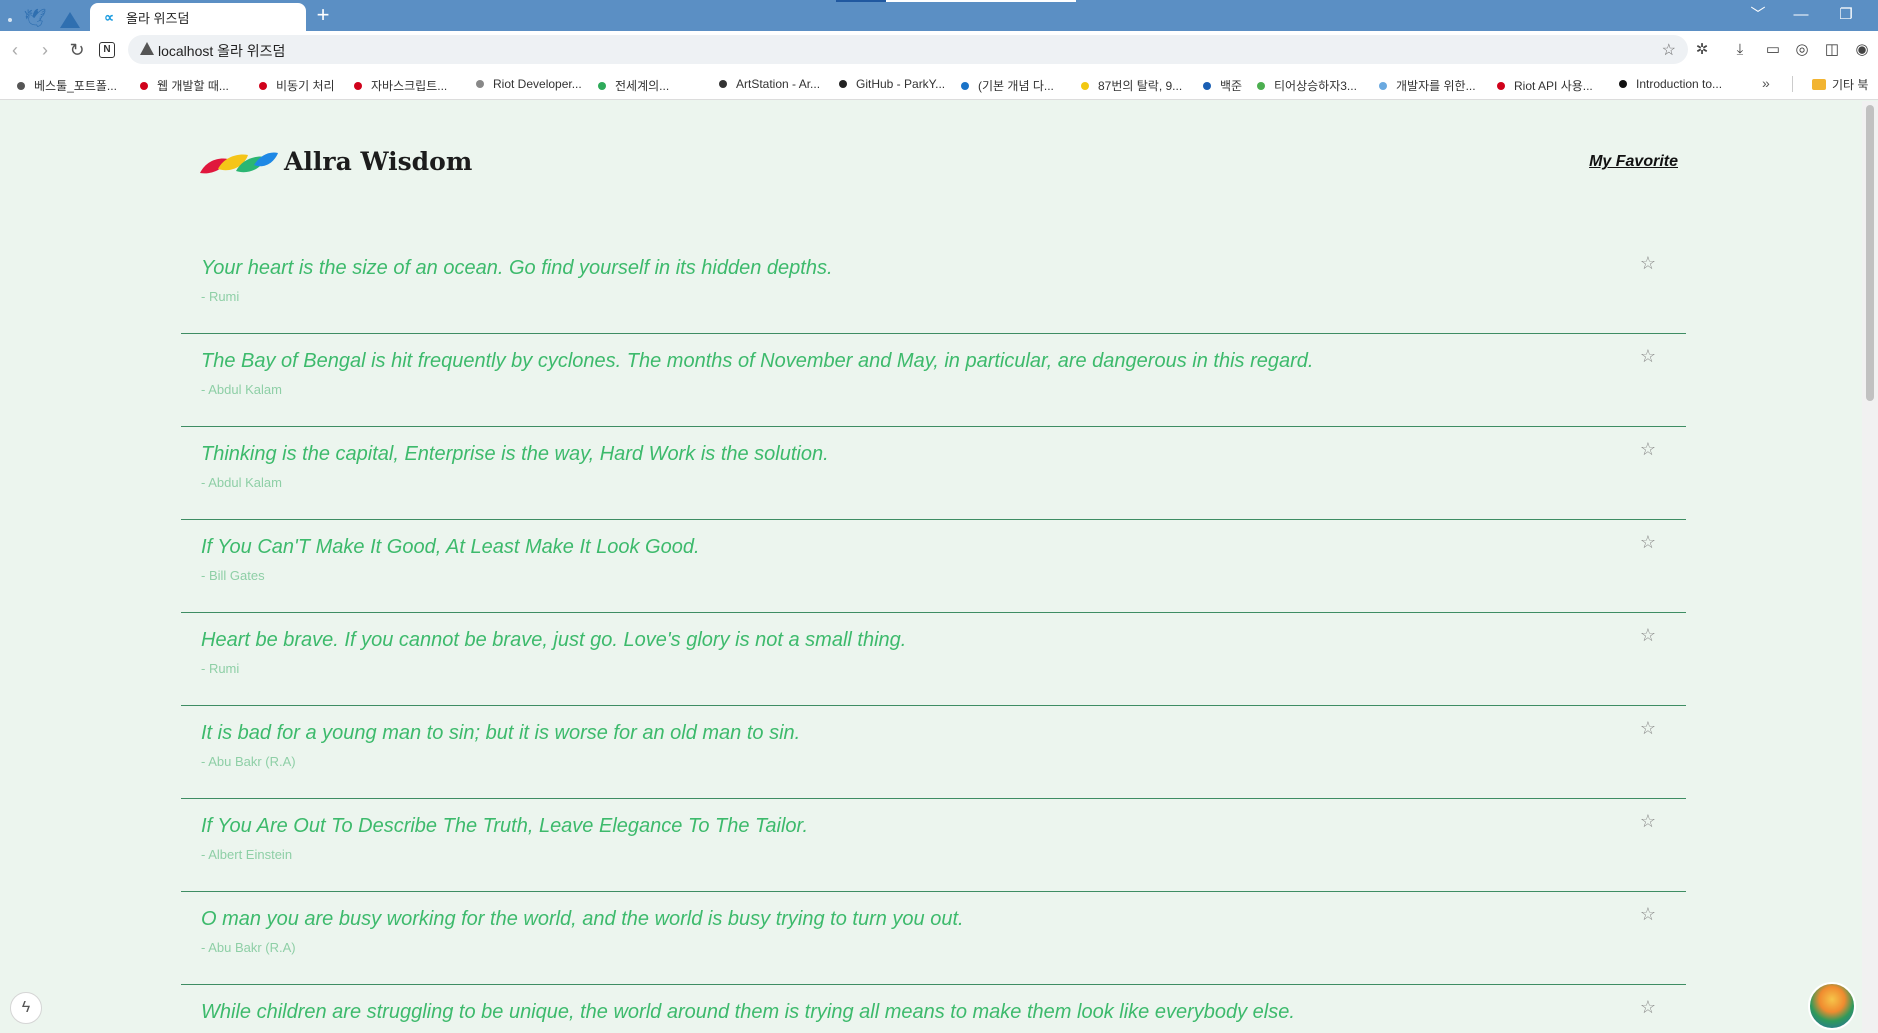 The image size is (1878, 1033). I want to click on tab-bar: 🕊 ∝ 올라 위즈덤 + ﹀ — ❐, so click(939, 15).